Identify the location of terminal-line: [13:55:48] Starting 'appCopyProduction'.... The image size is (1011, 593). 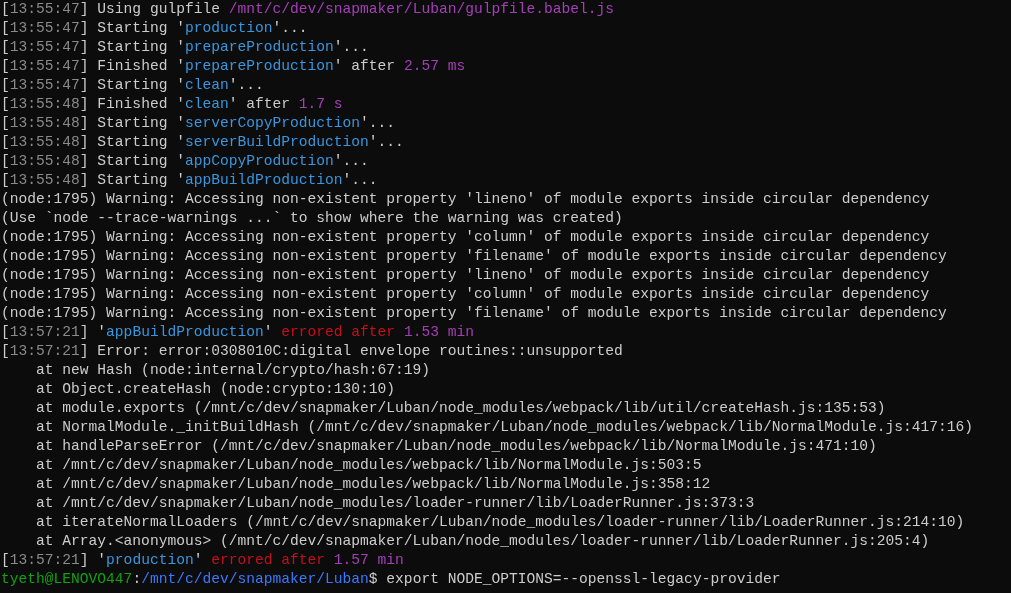
(185, 161).